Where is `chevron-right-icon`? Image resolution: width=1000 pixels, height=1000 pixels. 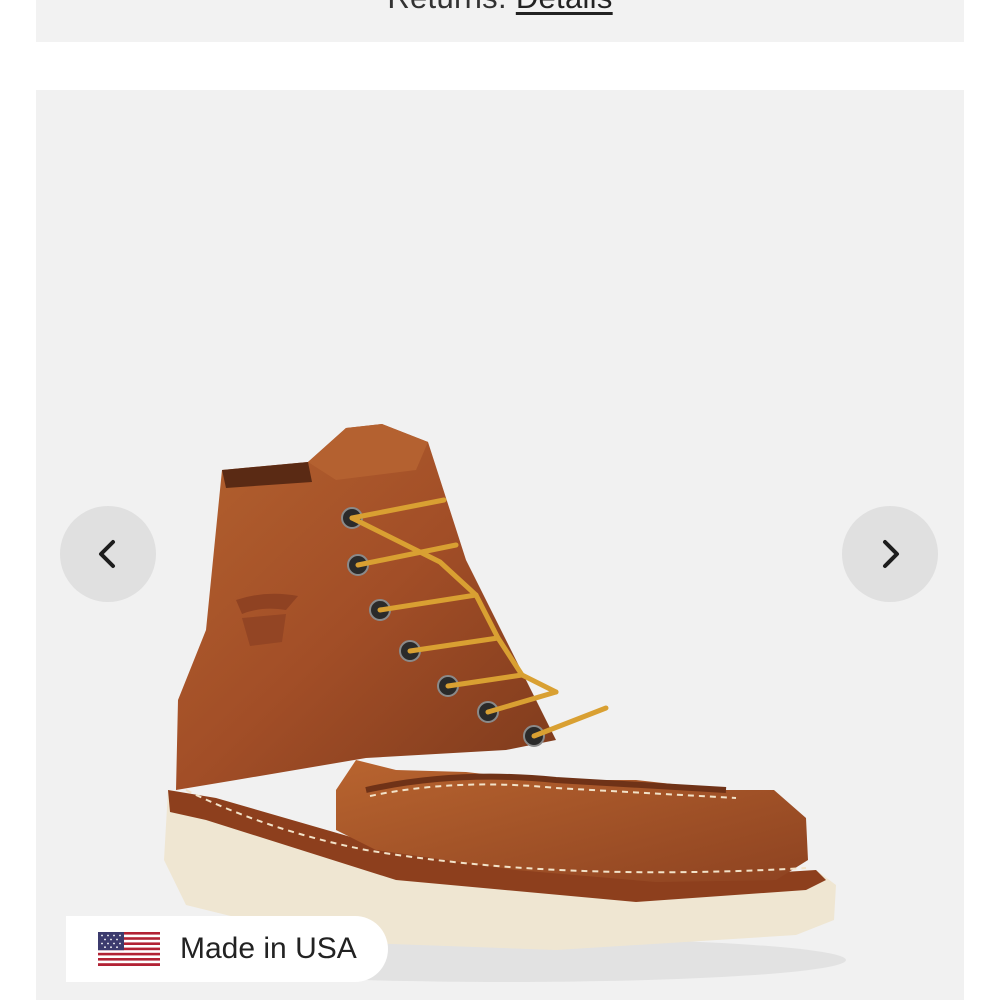 chevron-right-icon is located at coordinates (891, 554).